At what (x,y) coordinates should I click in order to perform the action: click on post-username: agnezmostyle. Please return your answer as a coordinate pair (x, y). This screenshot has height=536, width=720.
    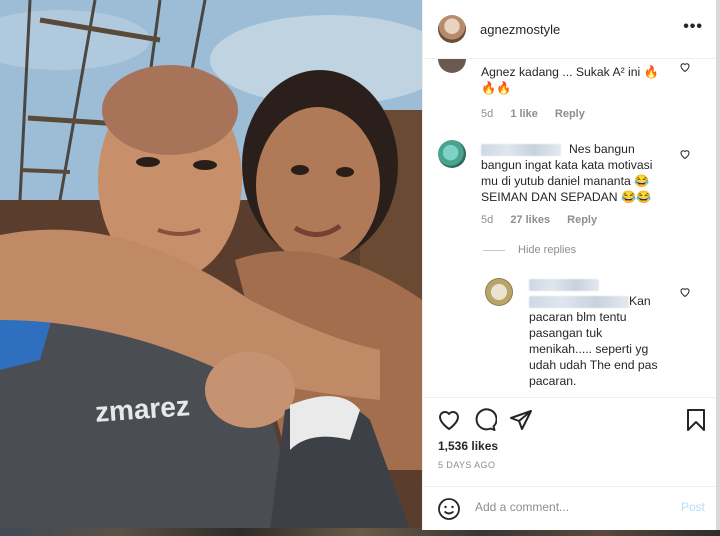
    Looking at the image, I should click on (520, 29).